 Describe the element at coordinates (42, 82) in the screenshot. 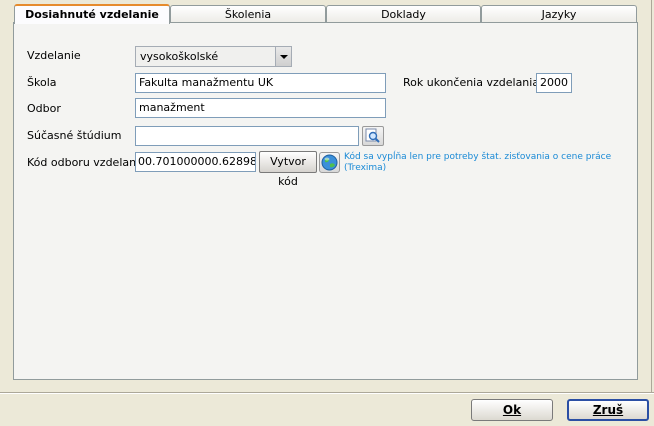

I see `skola-label: Škola` at that location.